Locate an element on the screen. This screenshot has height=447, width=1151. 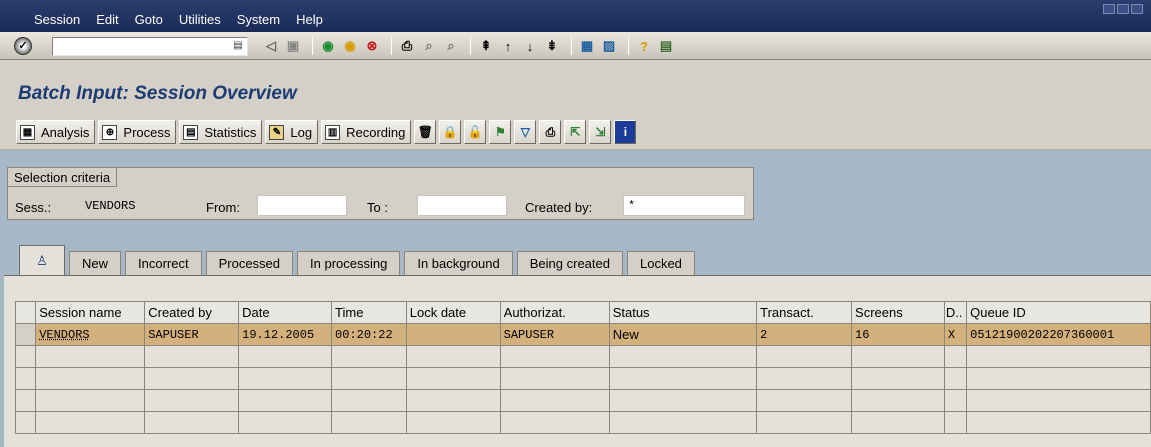
last-page-icon: ⇟ is located at coordinates (552, 46).